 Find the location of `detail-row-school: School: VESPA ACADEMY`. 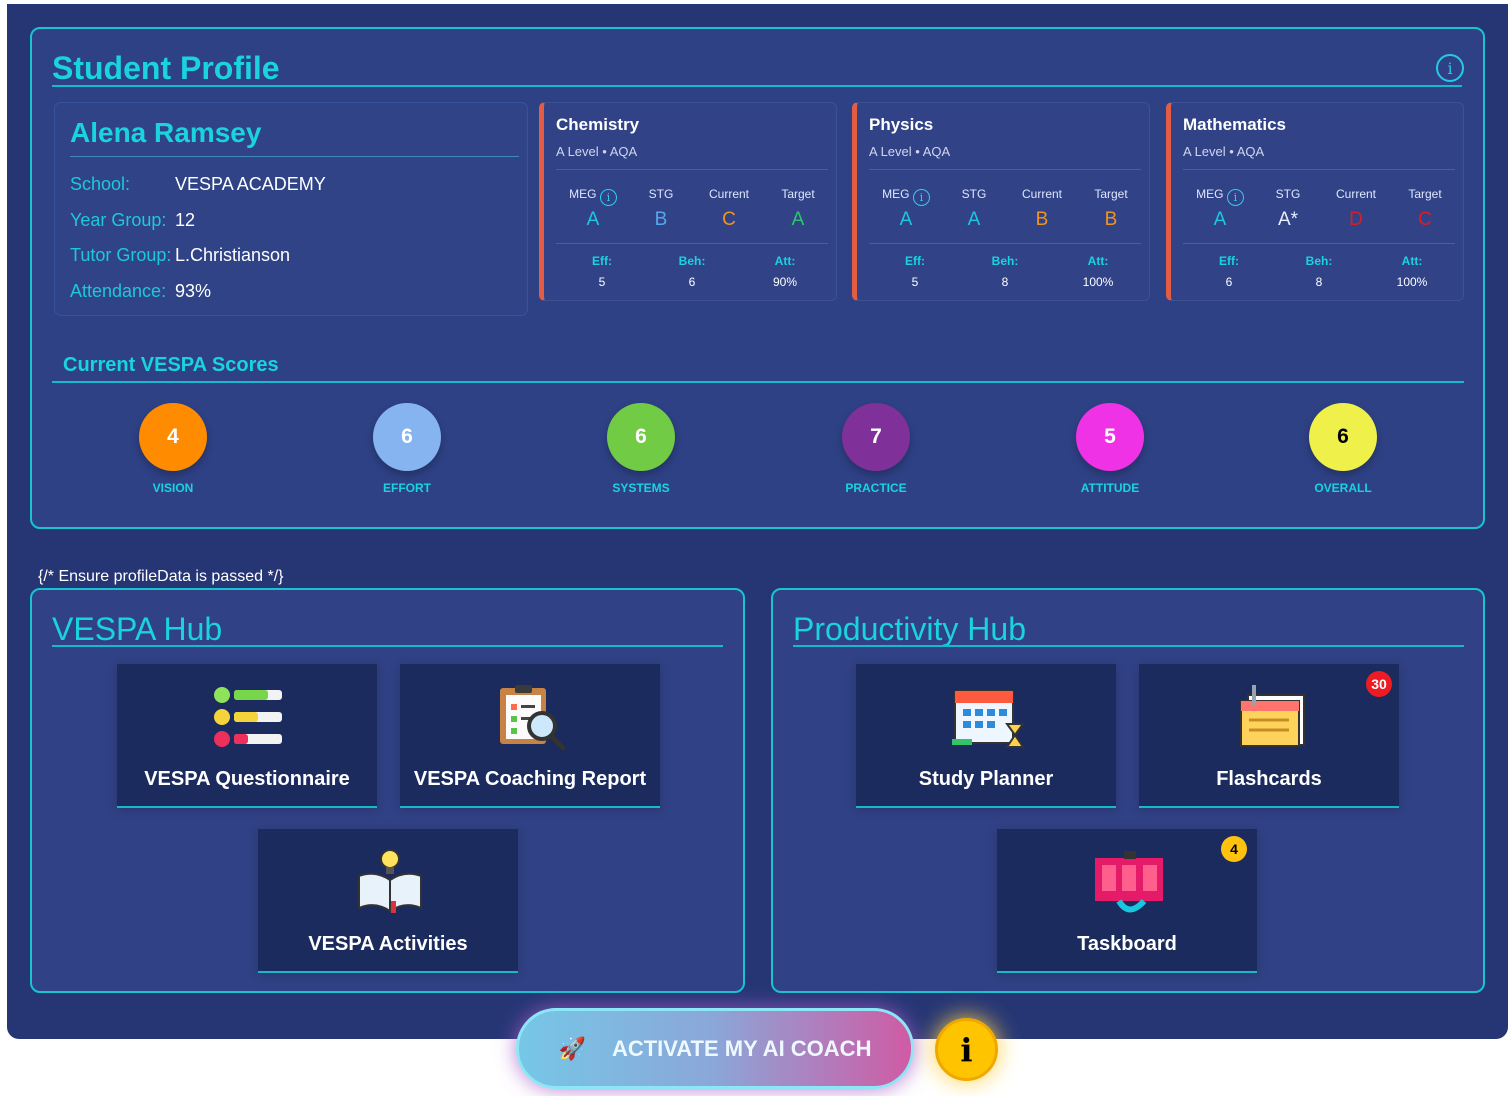

detail-row-school: School: VESPA ACADEMY is located at coordinates (198, 184).